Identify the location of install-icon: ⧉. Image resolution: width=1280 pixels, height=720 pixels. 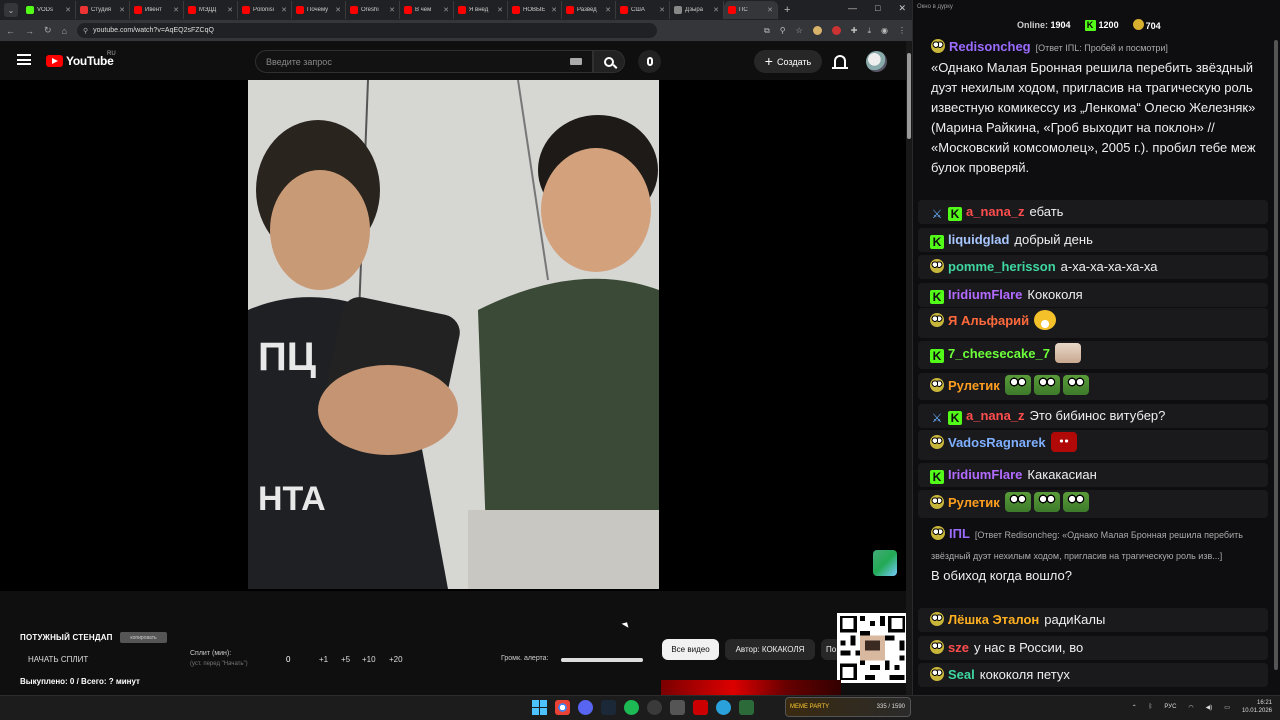
(767, 31).